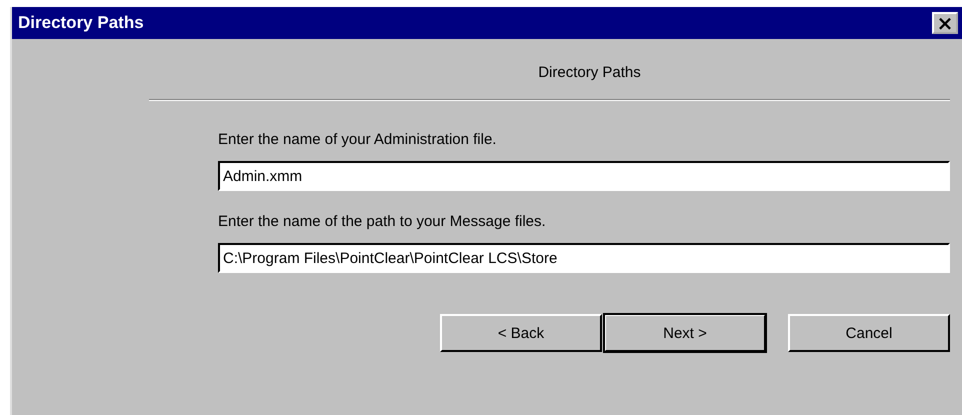 This screenshot has width=962, height=415. I want to click on input-field: Admin.xmm, so click(584, 176).